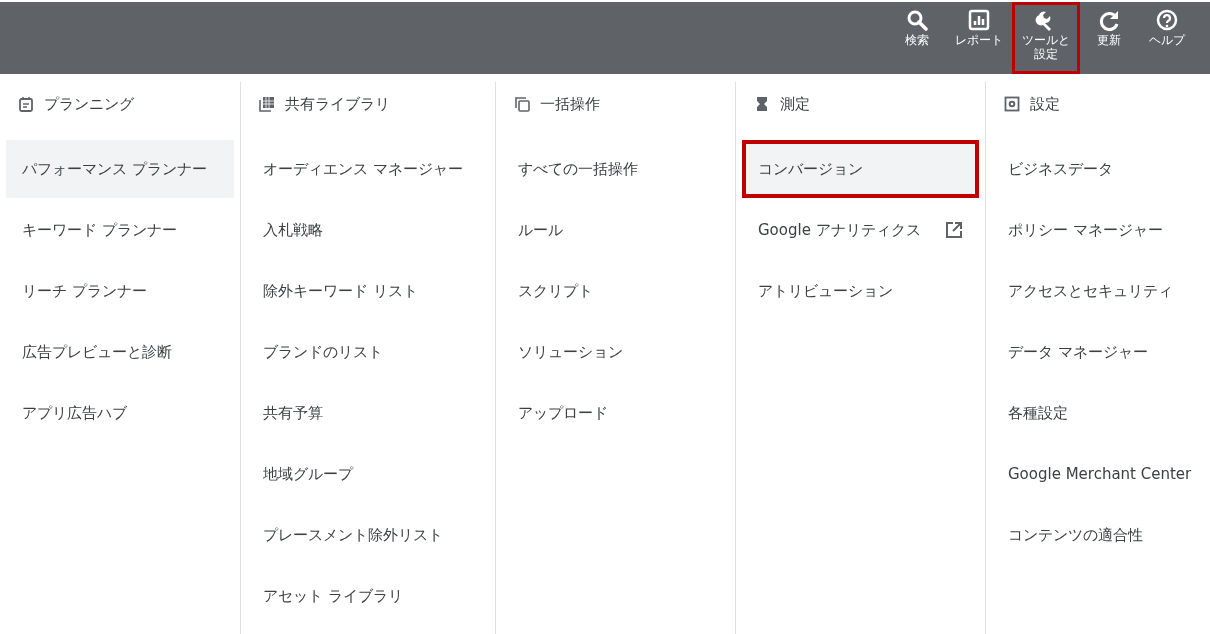  I want to click on toolbar-button: ツールと設定, so click(1046, 38).